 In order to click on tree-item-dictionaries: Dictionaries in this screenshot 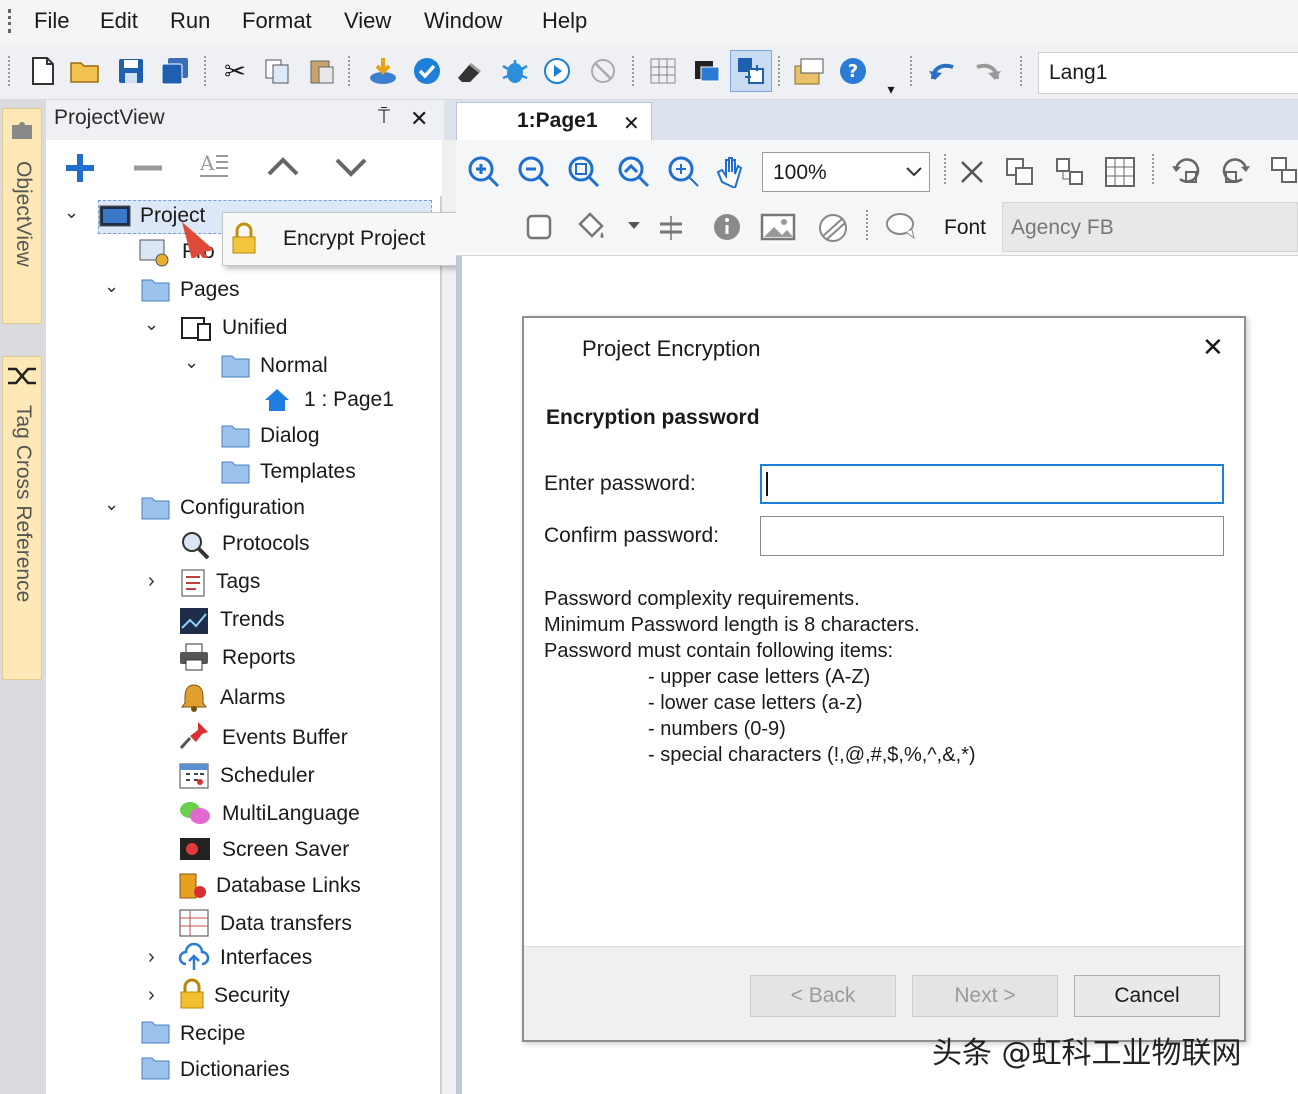, I will do `click(235, 1070)`.